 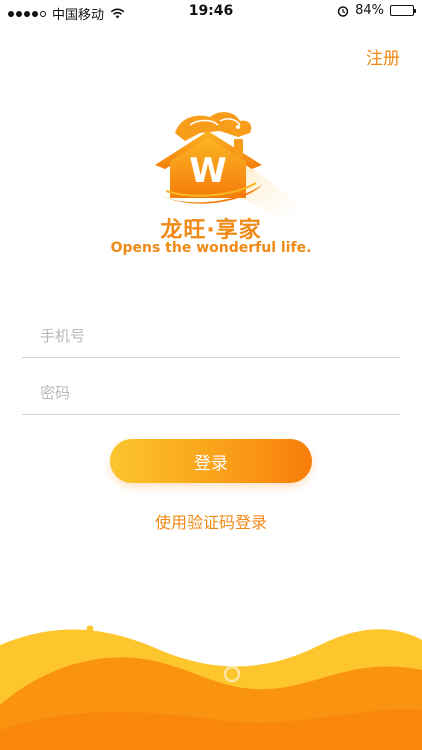 What do you see at coordinates (211, 521) in the screenshot?
I see `sms-login-link: 使用验证码登录` at bounding box center [211, 521].